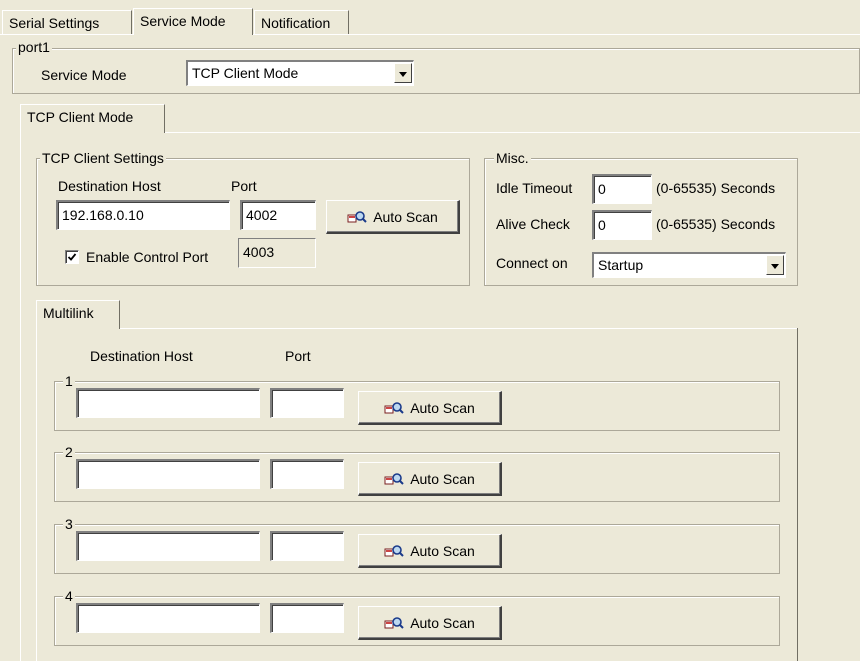  I want to click on multilink-row-1-port-input, so click(307, 403).